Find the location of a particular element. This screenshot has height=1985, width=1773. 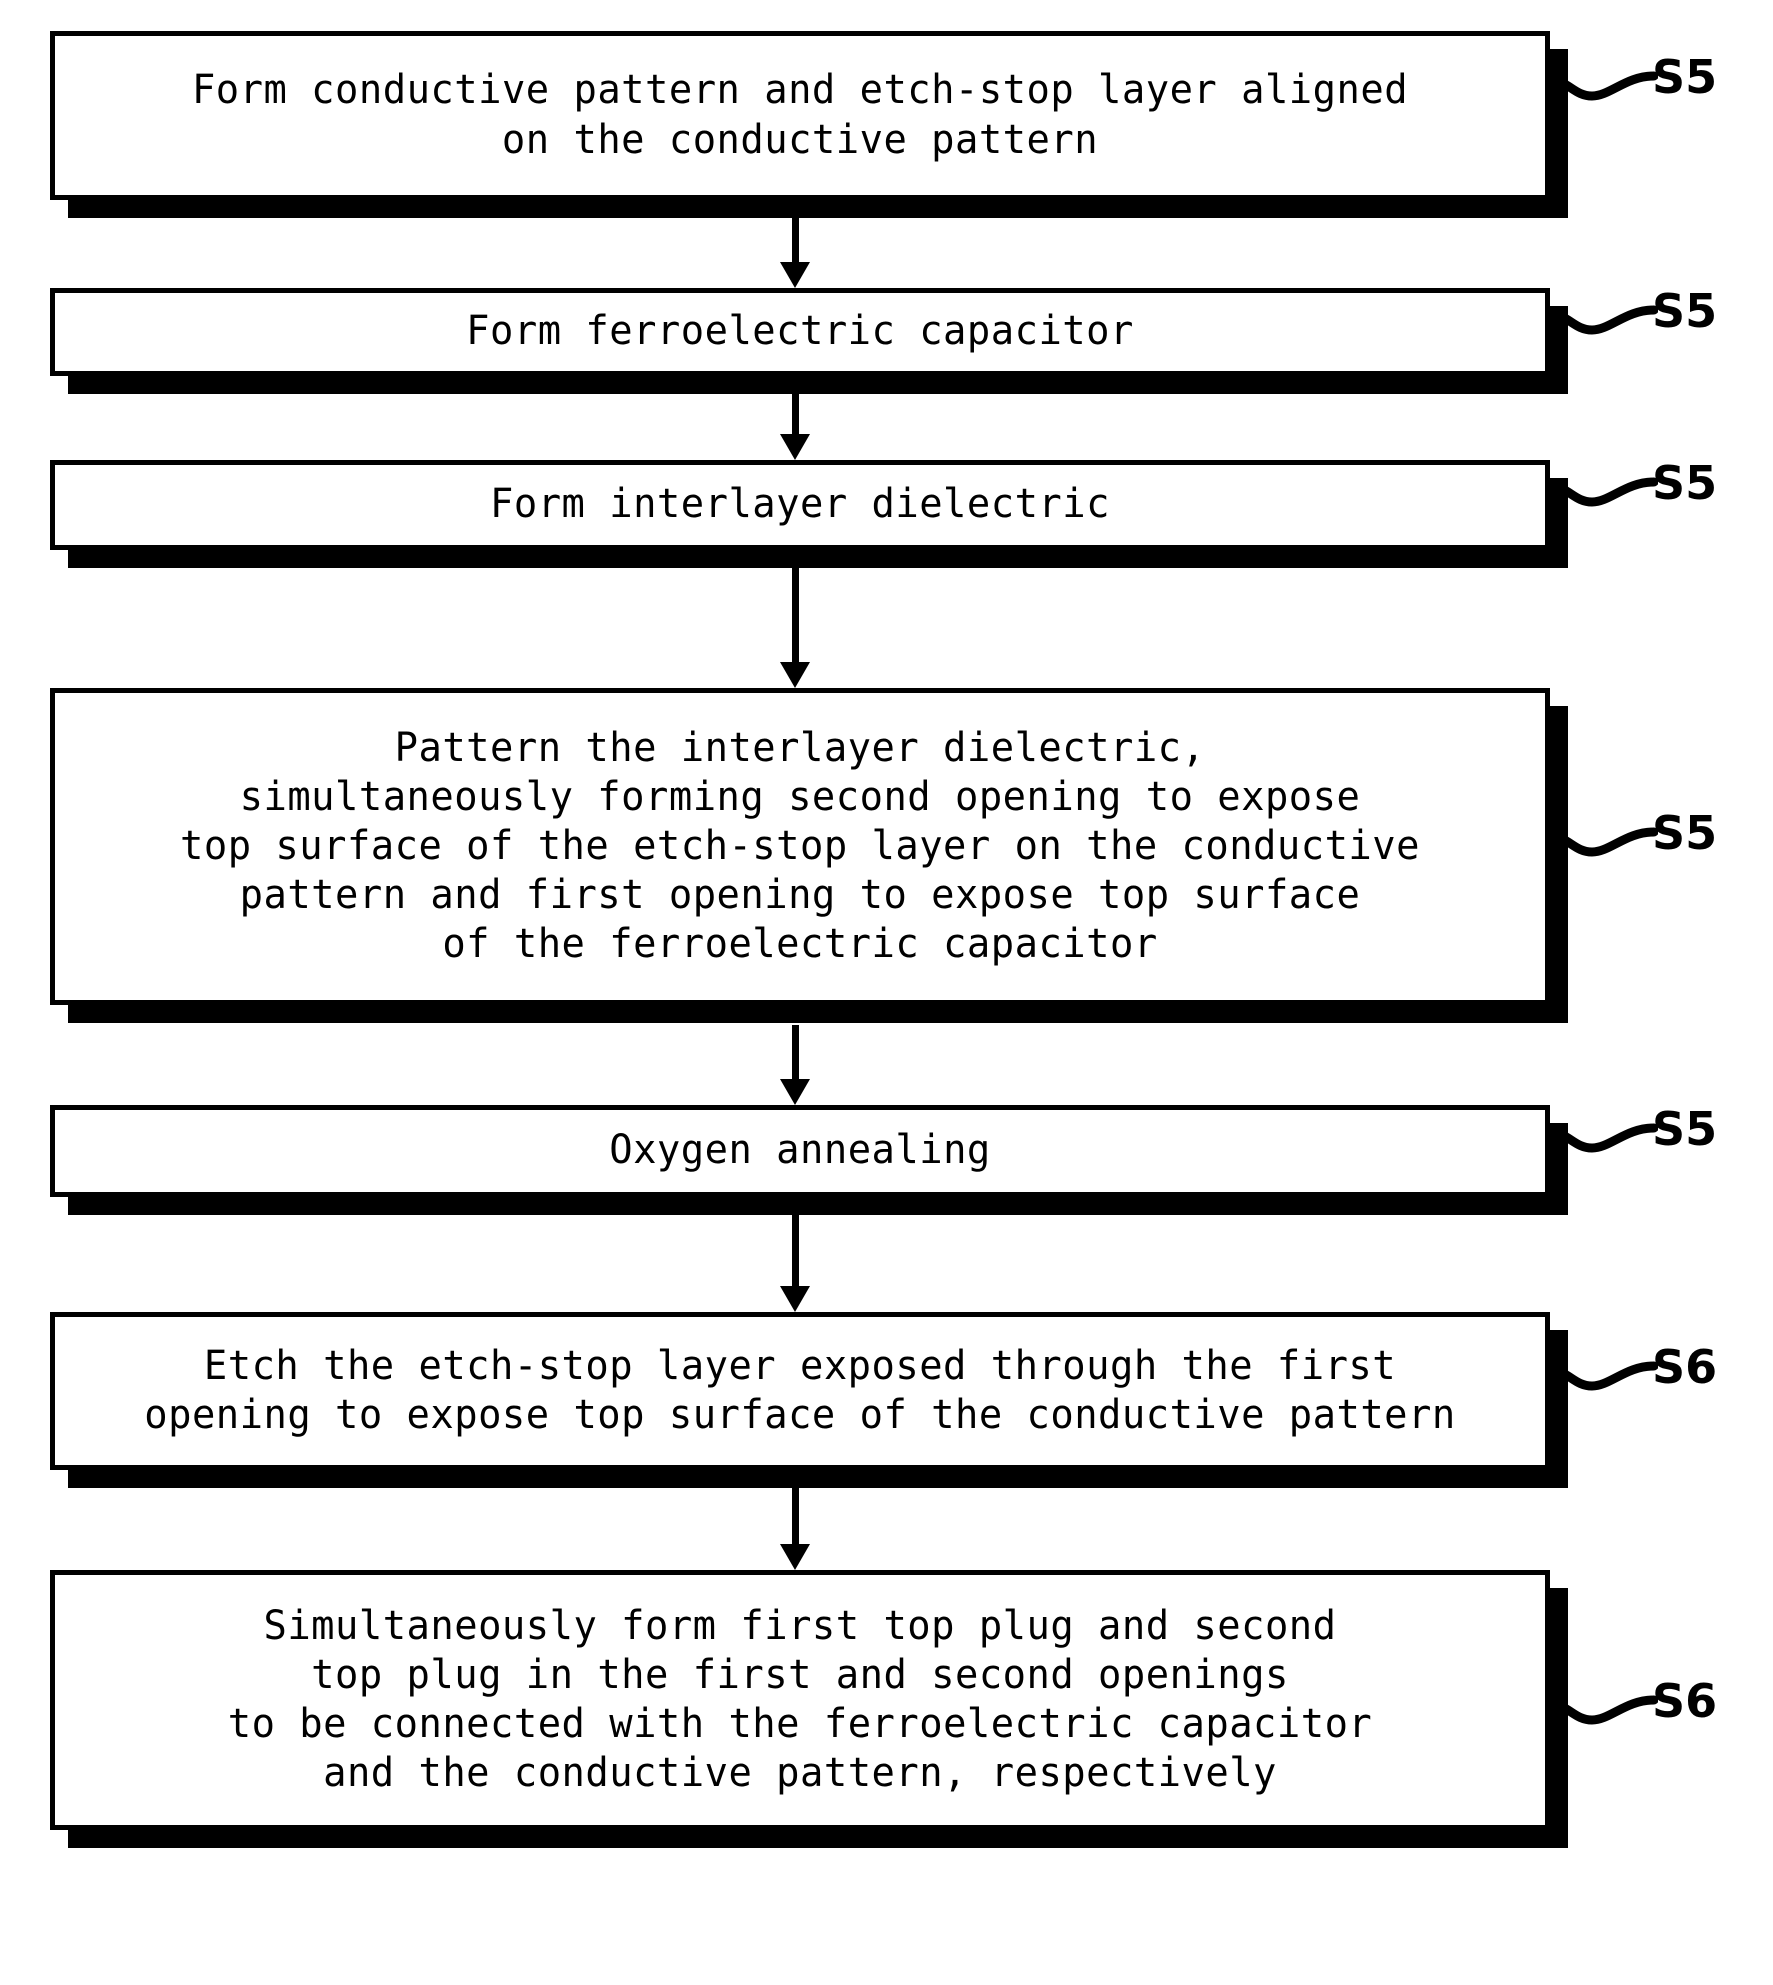

step-label-3: S5 is located at coordinates (1685, 483).